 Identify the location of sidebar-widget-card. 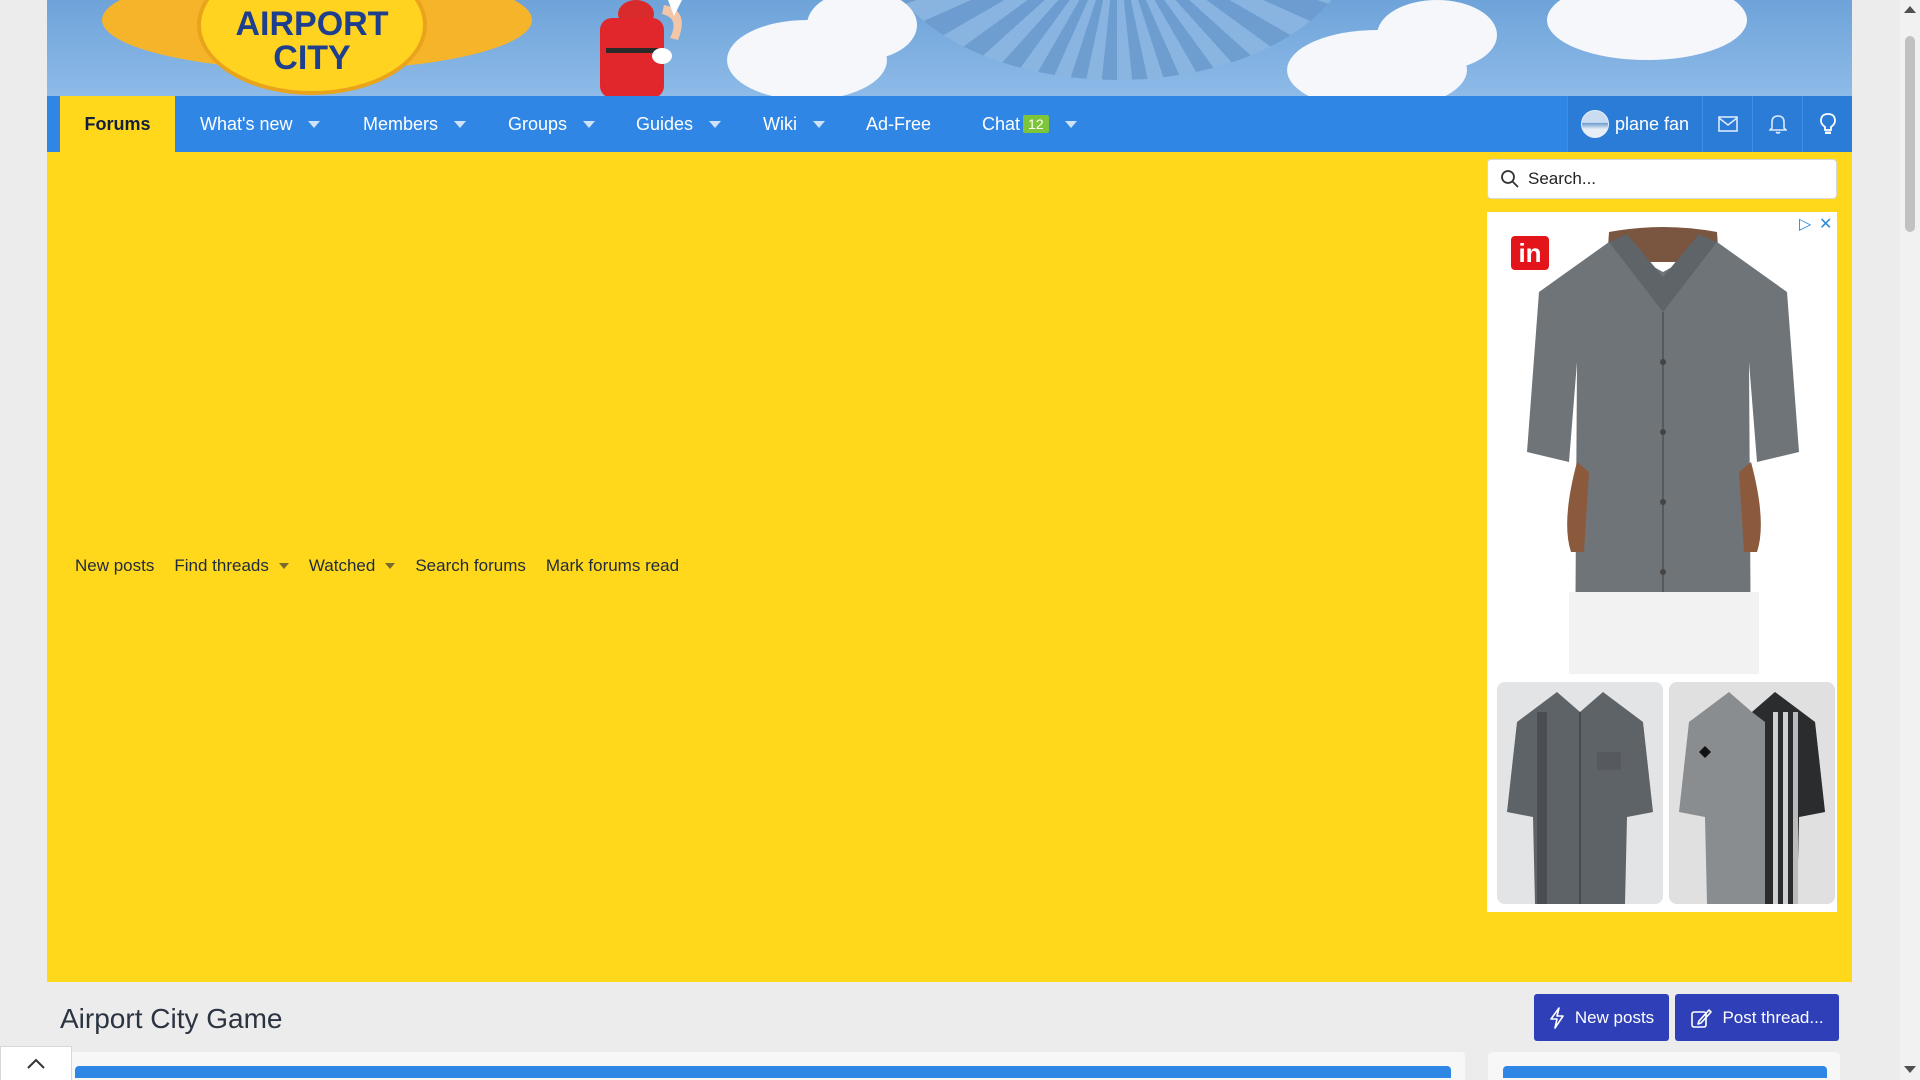
(1664, 1066).